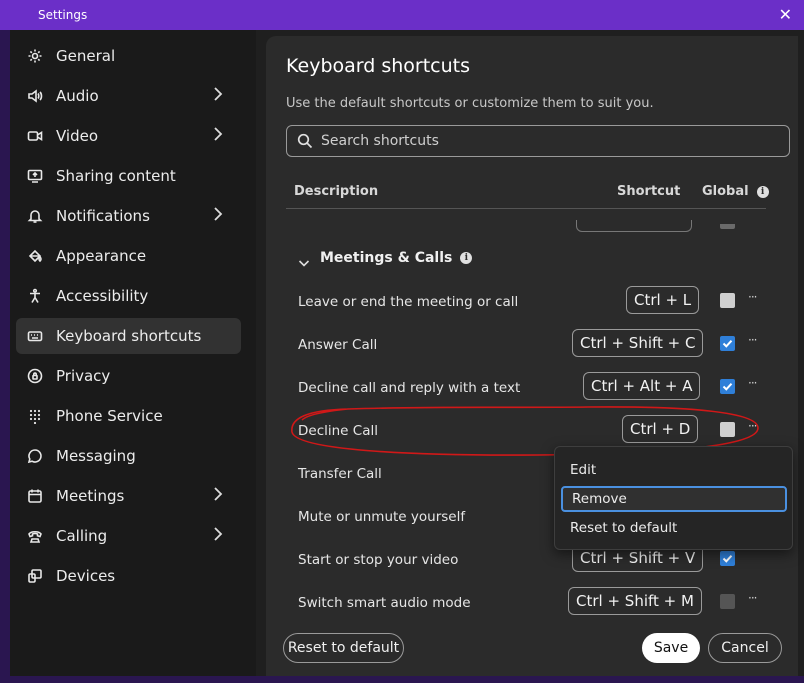  Describe the element at coordinates (35, 176) in the screenshot. I see `share-screen-icon` at that location.